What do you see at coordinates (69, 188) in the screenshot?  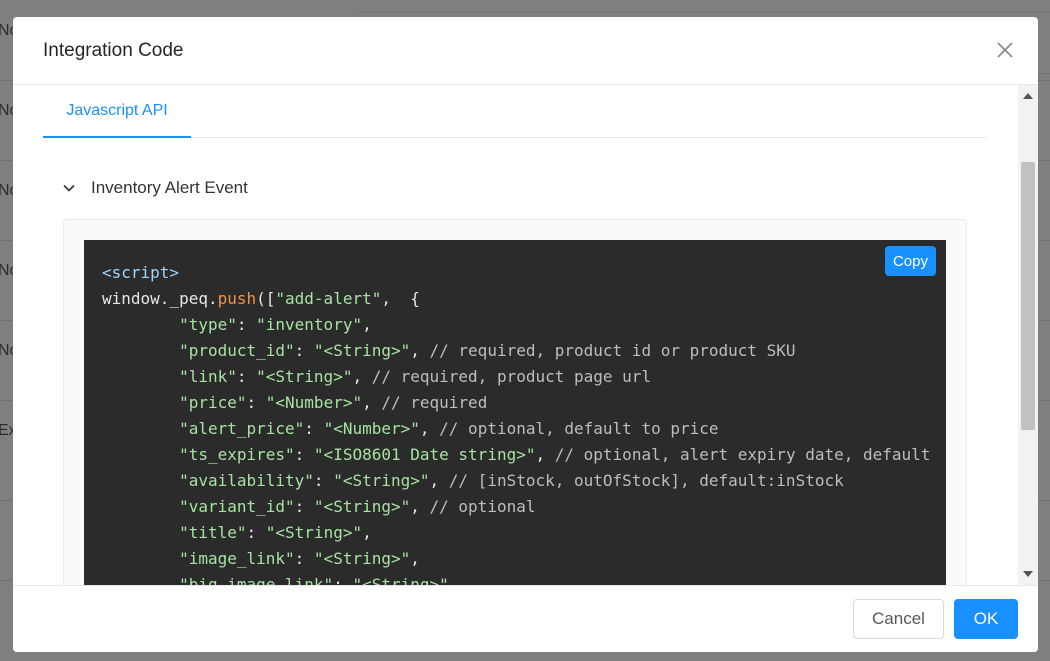 I see `chevron-down-icon` at bounding box center [69, 188].